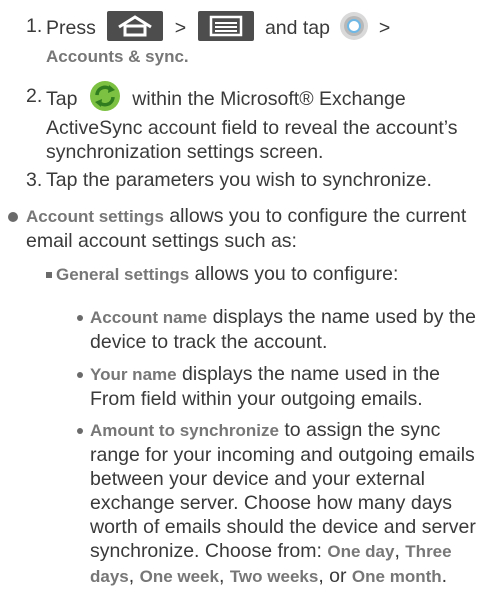 Image resolution: width=497 pixels, height=589 pixels. Describe the element at coordinates (135, 26) in the screenshot. I see `home-icon` at that location.